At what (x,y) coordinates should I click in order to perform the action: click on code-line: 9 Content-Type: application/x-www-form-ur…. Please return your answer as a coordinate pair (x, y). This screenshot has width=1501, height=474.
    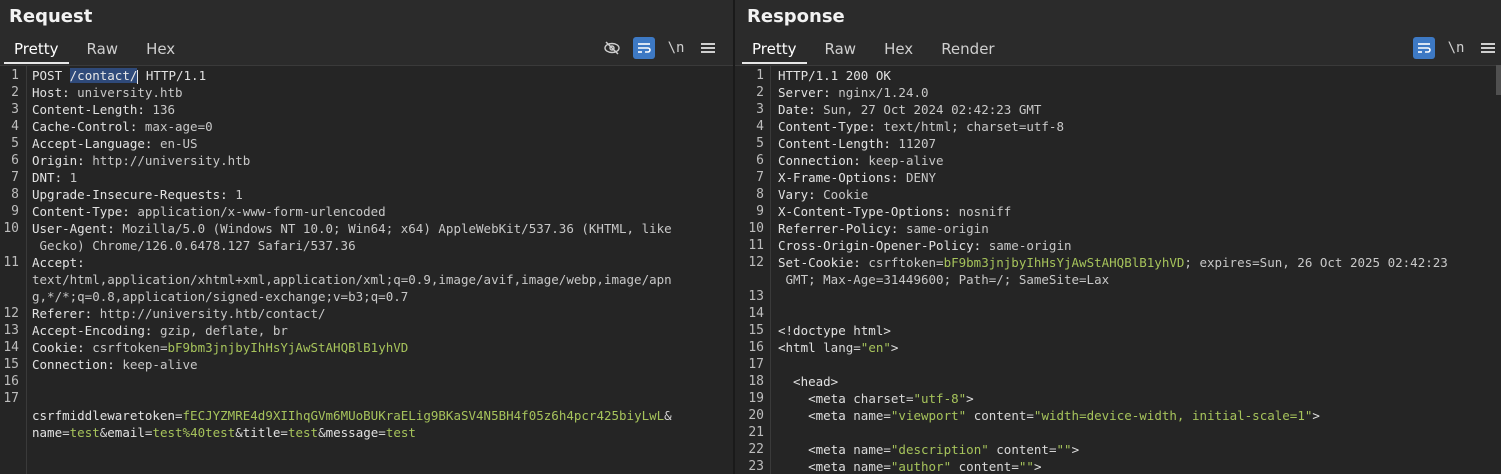
    Looking at the image, I should click on (198, 211).